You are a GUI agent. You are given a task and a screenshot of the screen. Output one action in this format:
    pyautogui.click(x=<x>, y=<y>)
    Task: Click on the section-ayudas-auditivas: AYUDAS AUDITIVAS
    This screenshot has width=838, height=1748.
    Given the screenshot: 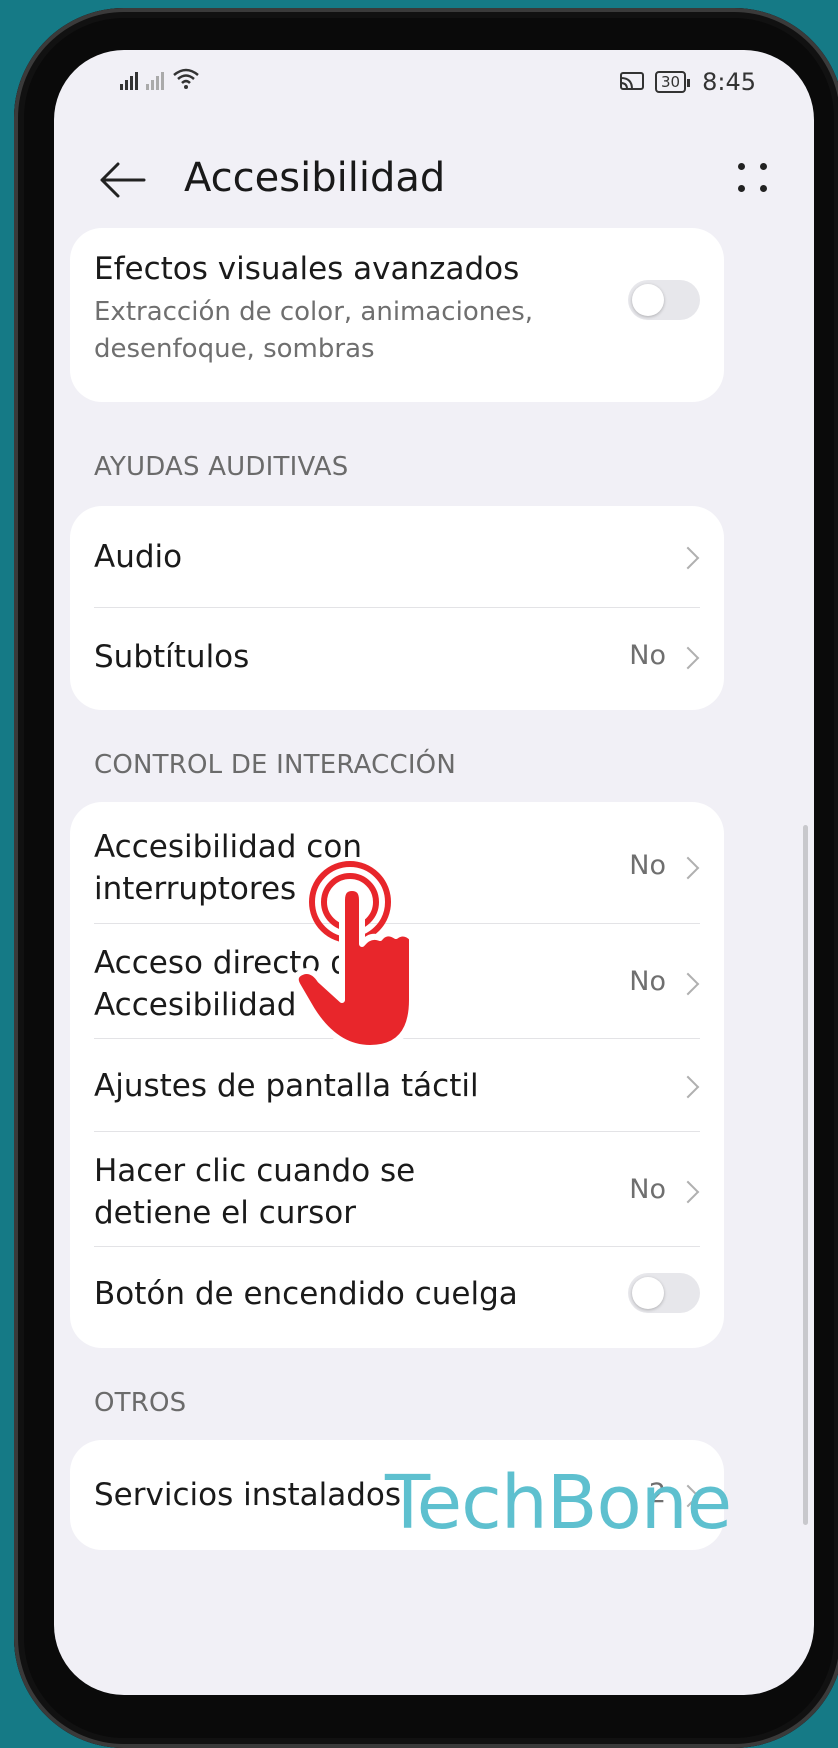 What is the action you would take?
    pyautogui.click(x=221, y=467)
    